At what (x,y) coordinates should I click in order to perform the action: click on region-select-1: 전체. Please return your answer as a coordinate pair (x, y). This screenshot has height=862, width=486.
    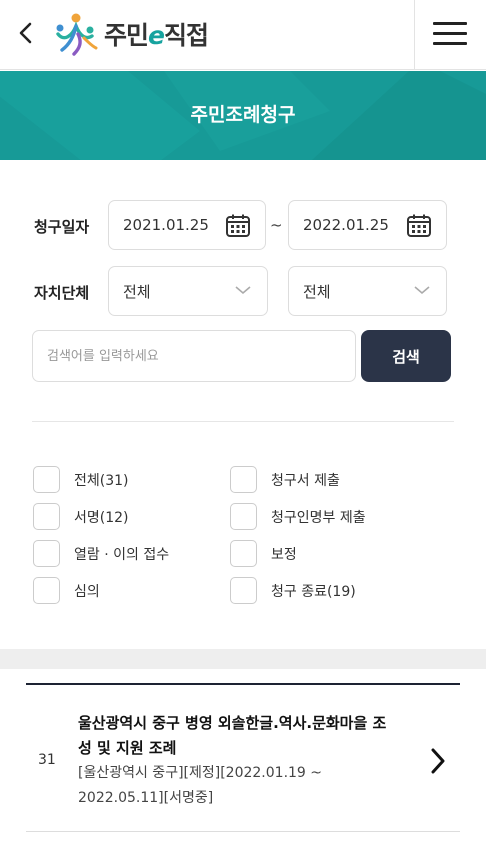
    Looking at the image, I should click on (188, 291).